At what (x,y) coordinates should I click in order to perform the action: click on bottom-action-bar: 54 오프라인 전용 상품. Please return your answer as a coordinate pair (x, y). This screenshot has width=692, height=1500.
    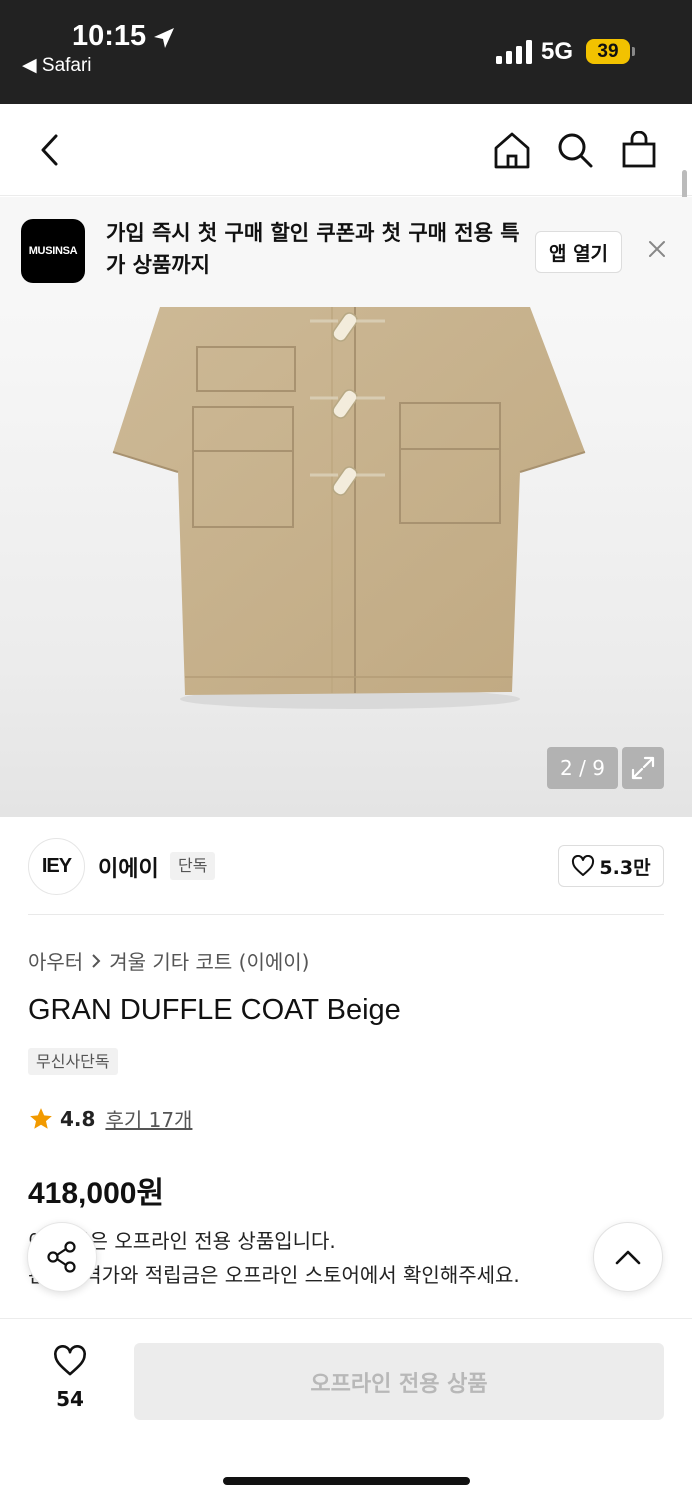
    Looking at the image, I should click on (346, 1409).